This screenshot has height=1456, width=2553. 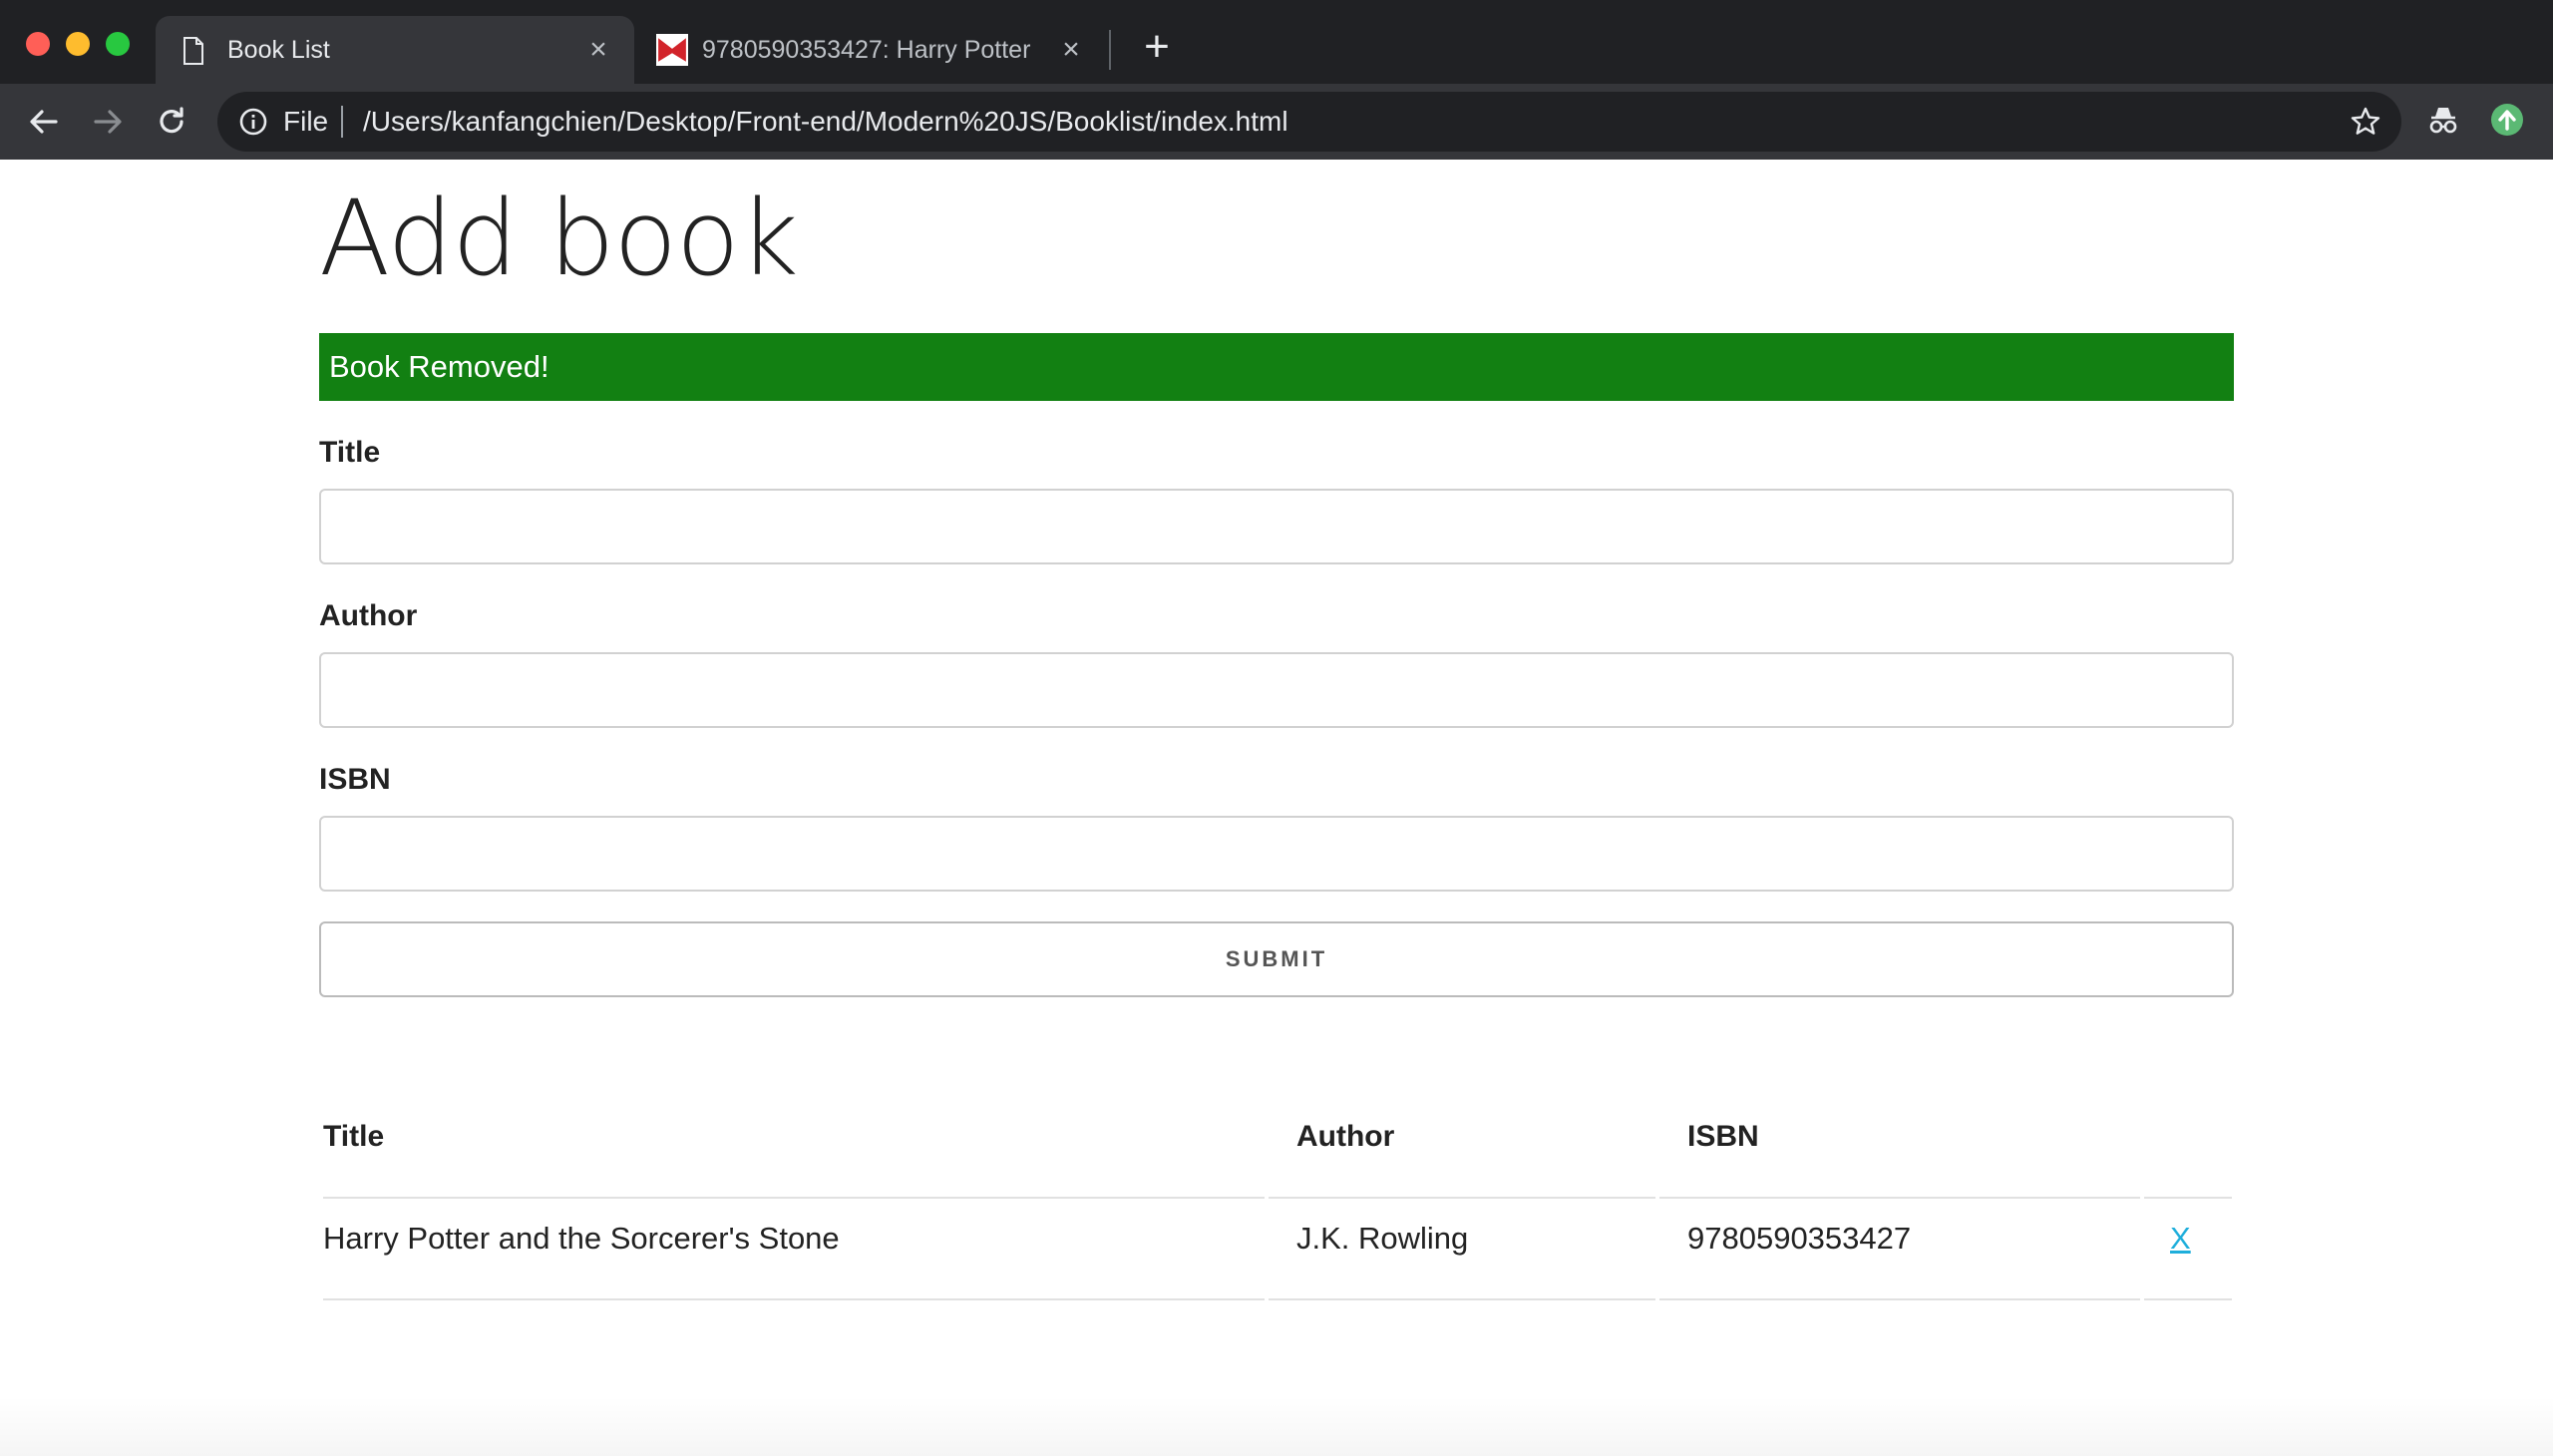 I want to click on url-separator, so click(x=342, y=122).